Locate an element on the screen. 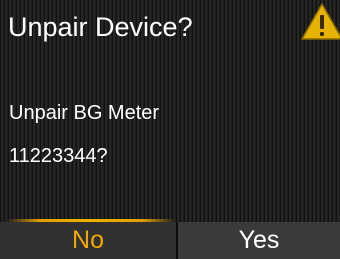 Image resolution: width=340 pixels, height=259 pixels. warning-icon is located at coordinates (320, 21).